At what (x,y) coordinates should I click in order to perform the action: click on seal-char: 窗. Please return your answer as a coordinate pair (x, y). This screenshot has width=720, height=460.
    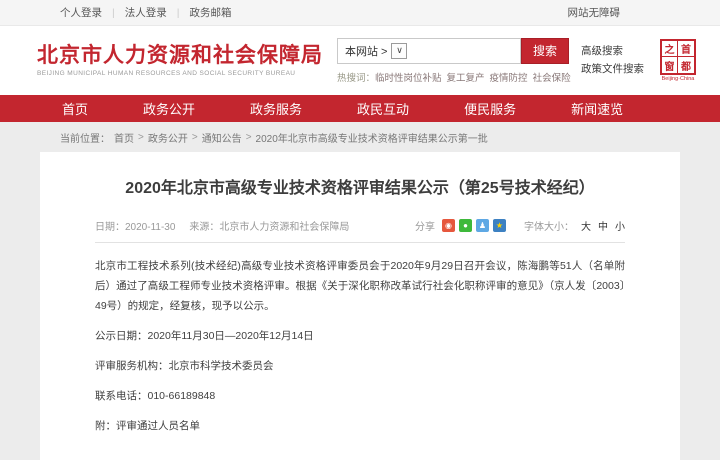
    Looking at the image, I should click on (670, 65).